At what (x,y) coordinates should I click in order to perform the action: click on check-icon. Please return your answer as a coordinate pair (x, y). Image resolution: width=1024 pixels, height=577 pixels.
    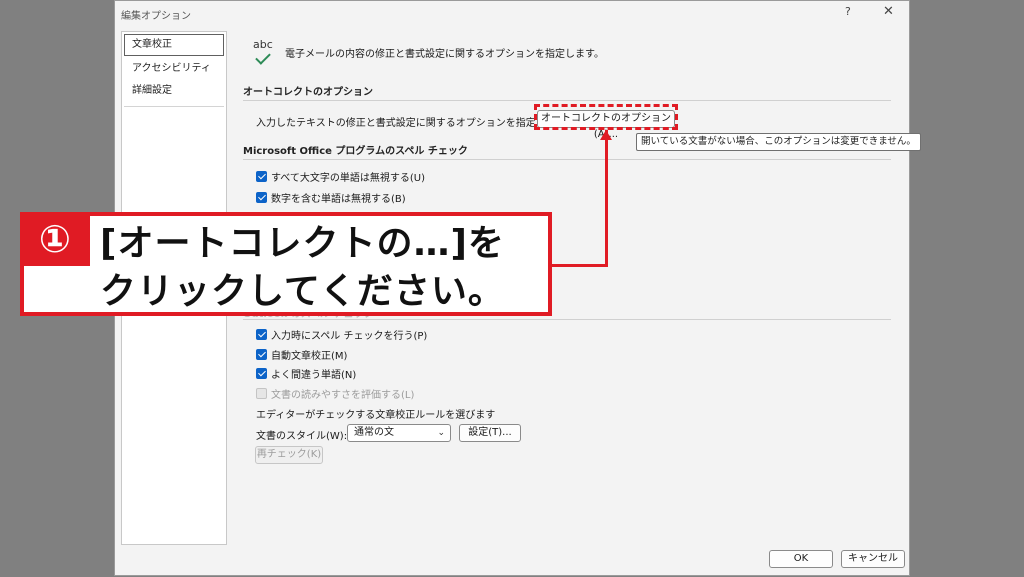
    Looking at the image, I should click on (263, 57).